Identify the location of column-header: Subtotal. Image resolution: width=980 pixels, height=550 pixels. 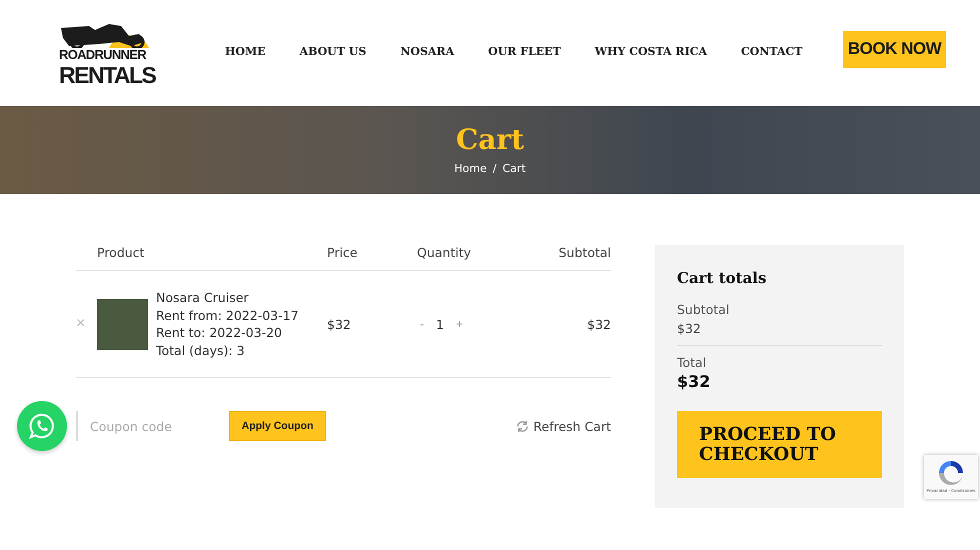
(584, 252).